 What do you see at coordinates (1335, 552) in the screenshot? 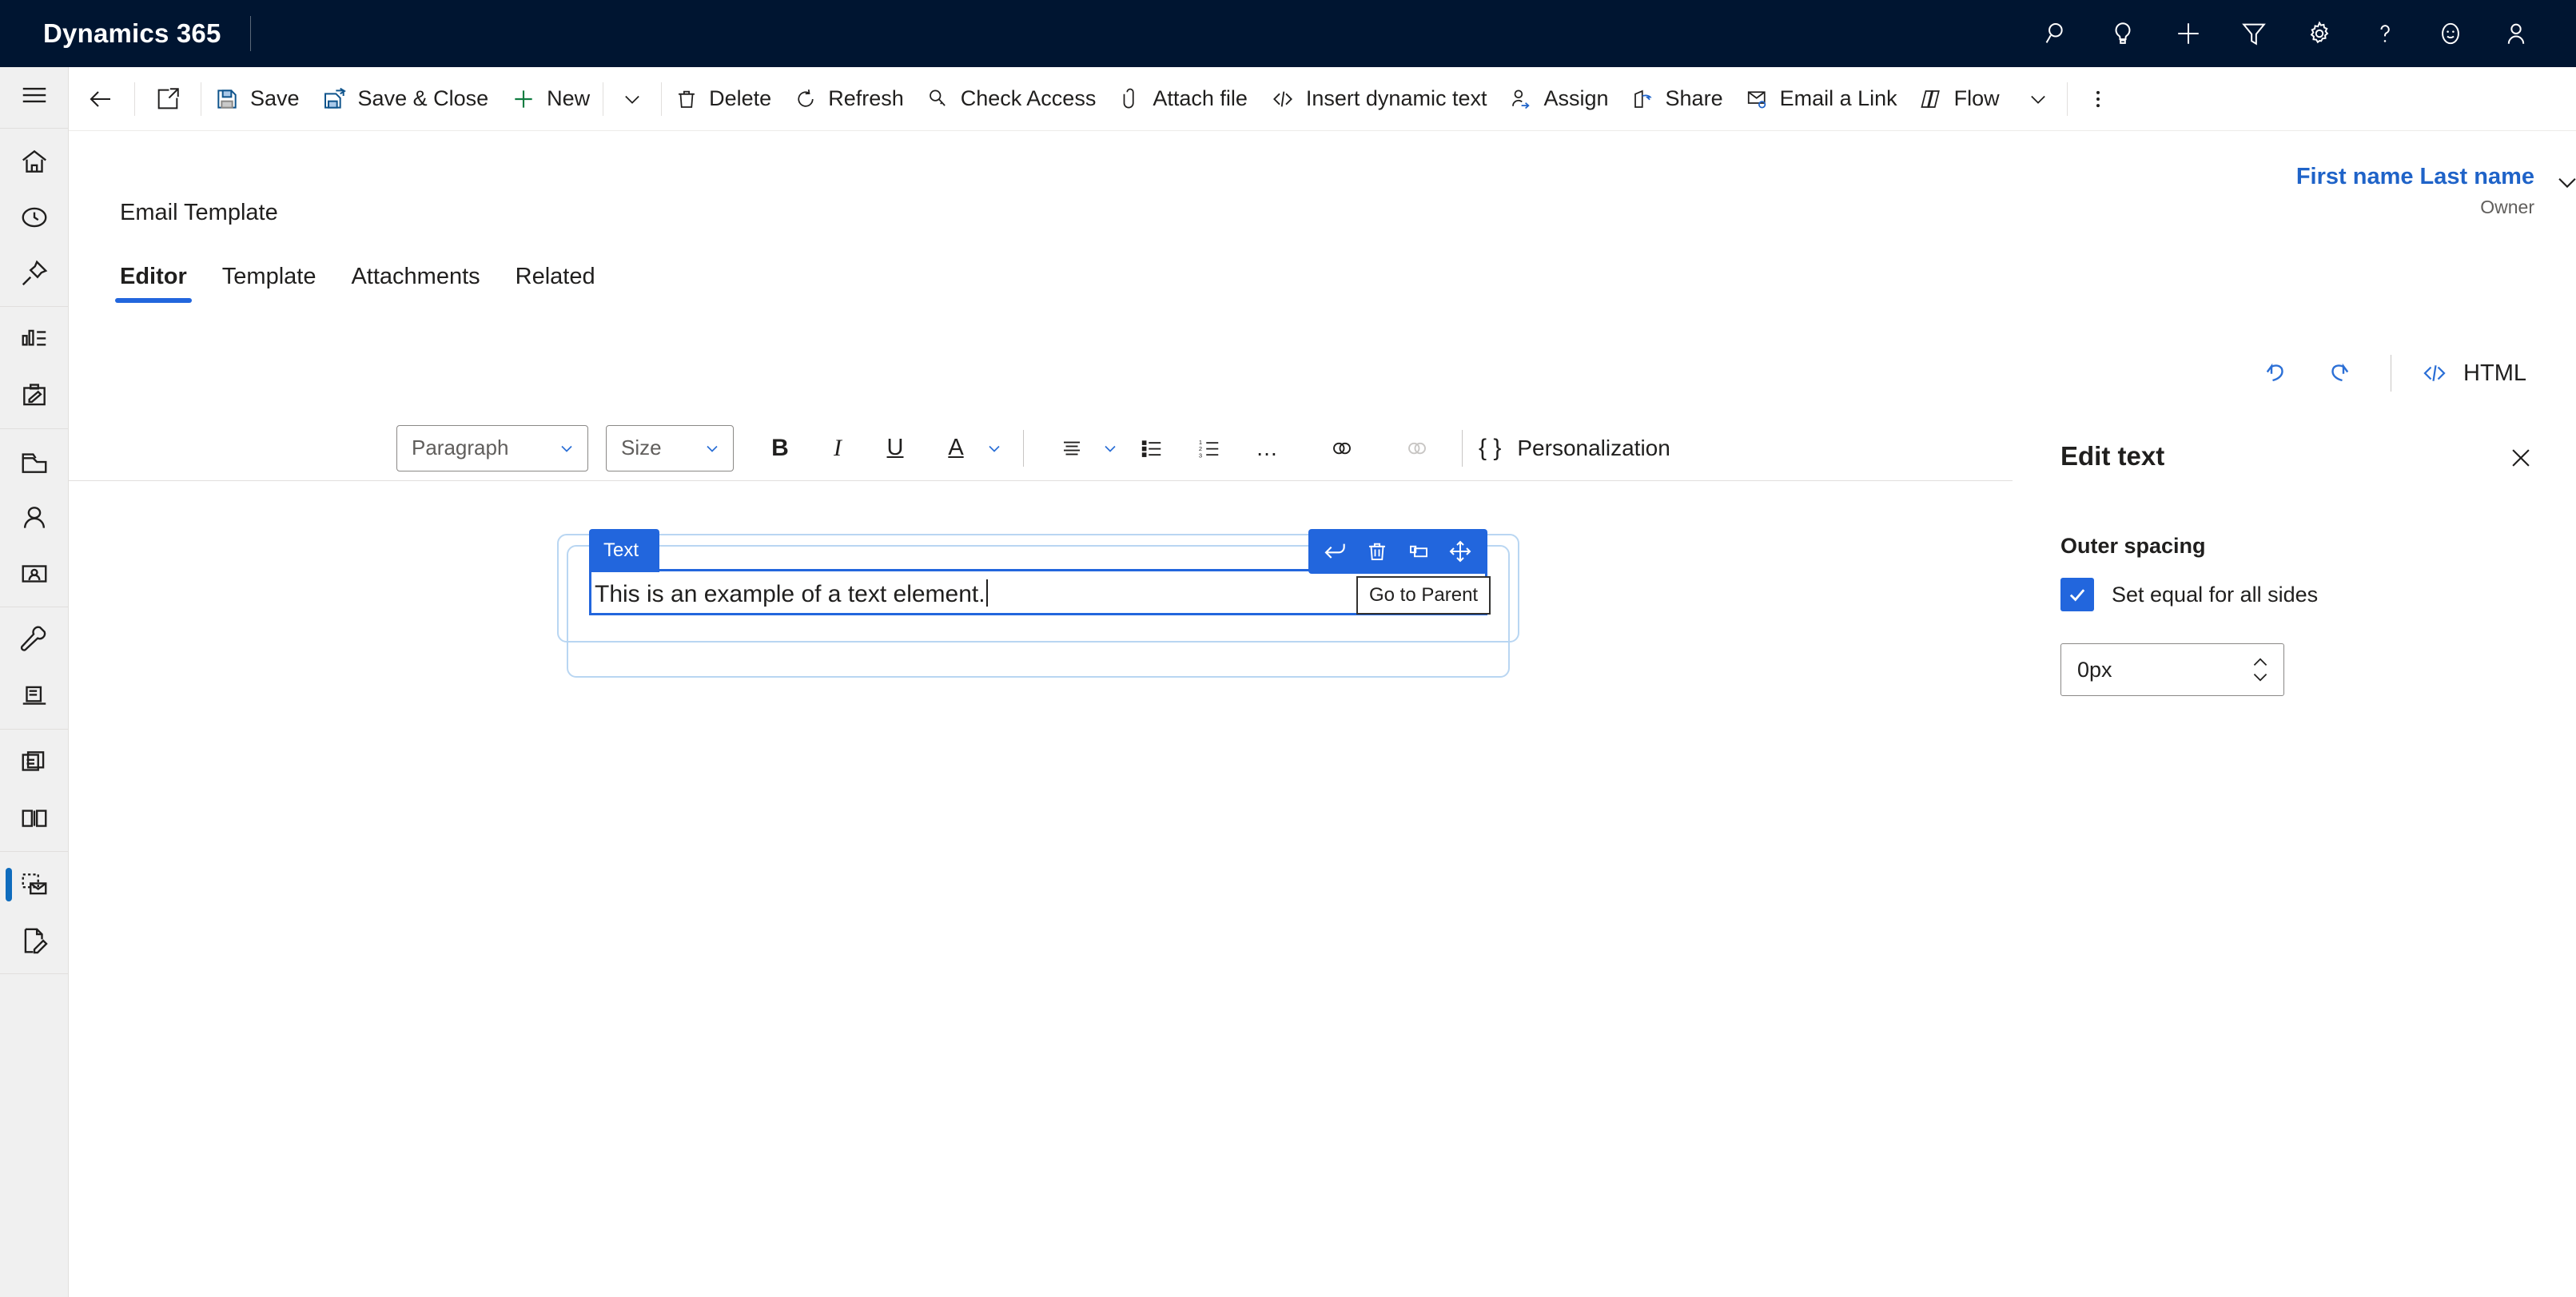
I see `go-to-parent-icon` at bounding box center [1335, 552].